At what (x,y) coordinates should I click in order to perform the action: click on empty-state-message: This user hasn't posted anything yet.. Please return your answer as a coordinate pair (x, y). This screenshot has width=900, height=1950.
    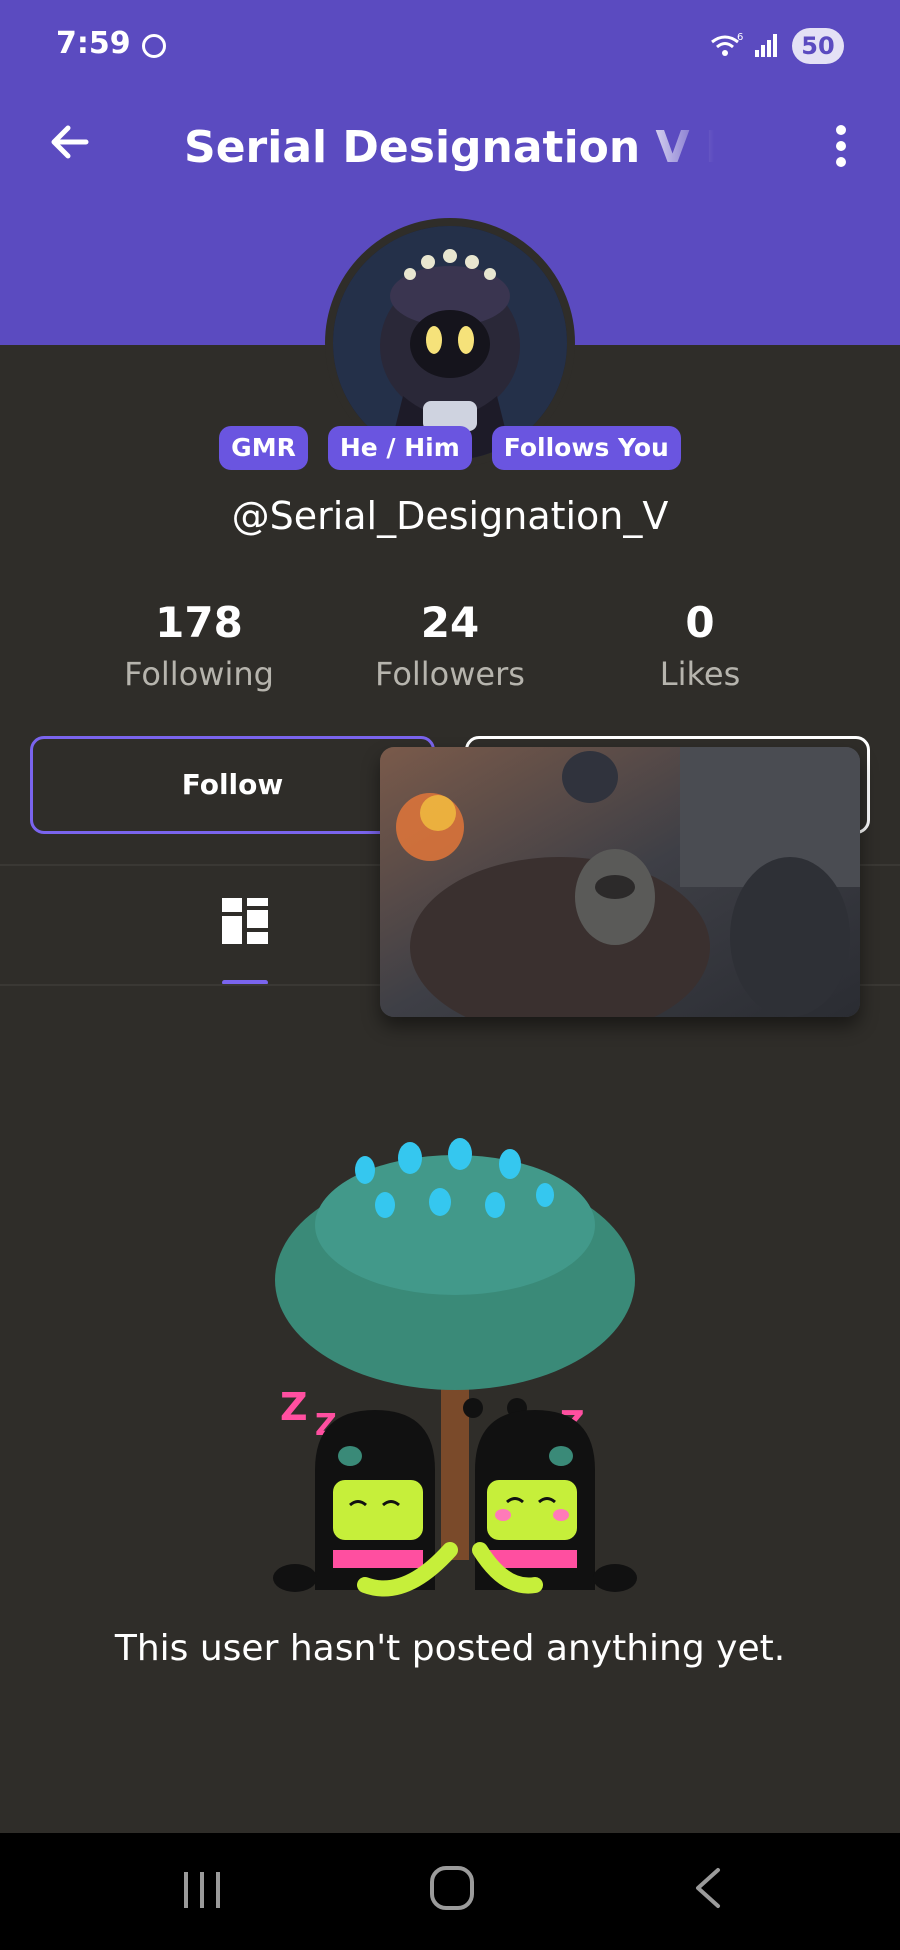
    Looking at the image, I should click on (450, 1648).